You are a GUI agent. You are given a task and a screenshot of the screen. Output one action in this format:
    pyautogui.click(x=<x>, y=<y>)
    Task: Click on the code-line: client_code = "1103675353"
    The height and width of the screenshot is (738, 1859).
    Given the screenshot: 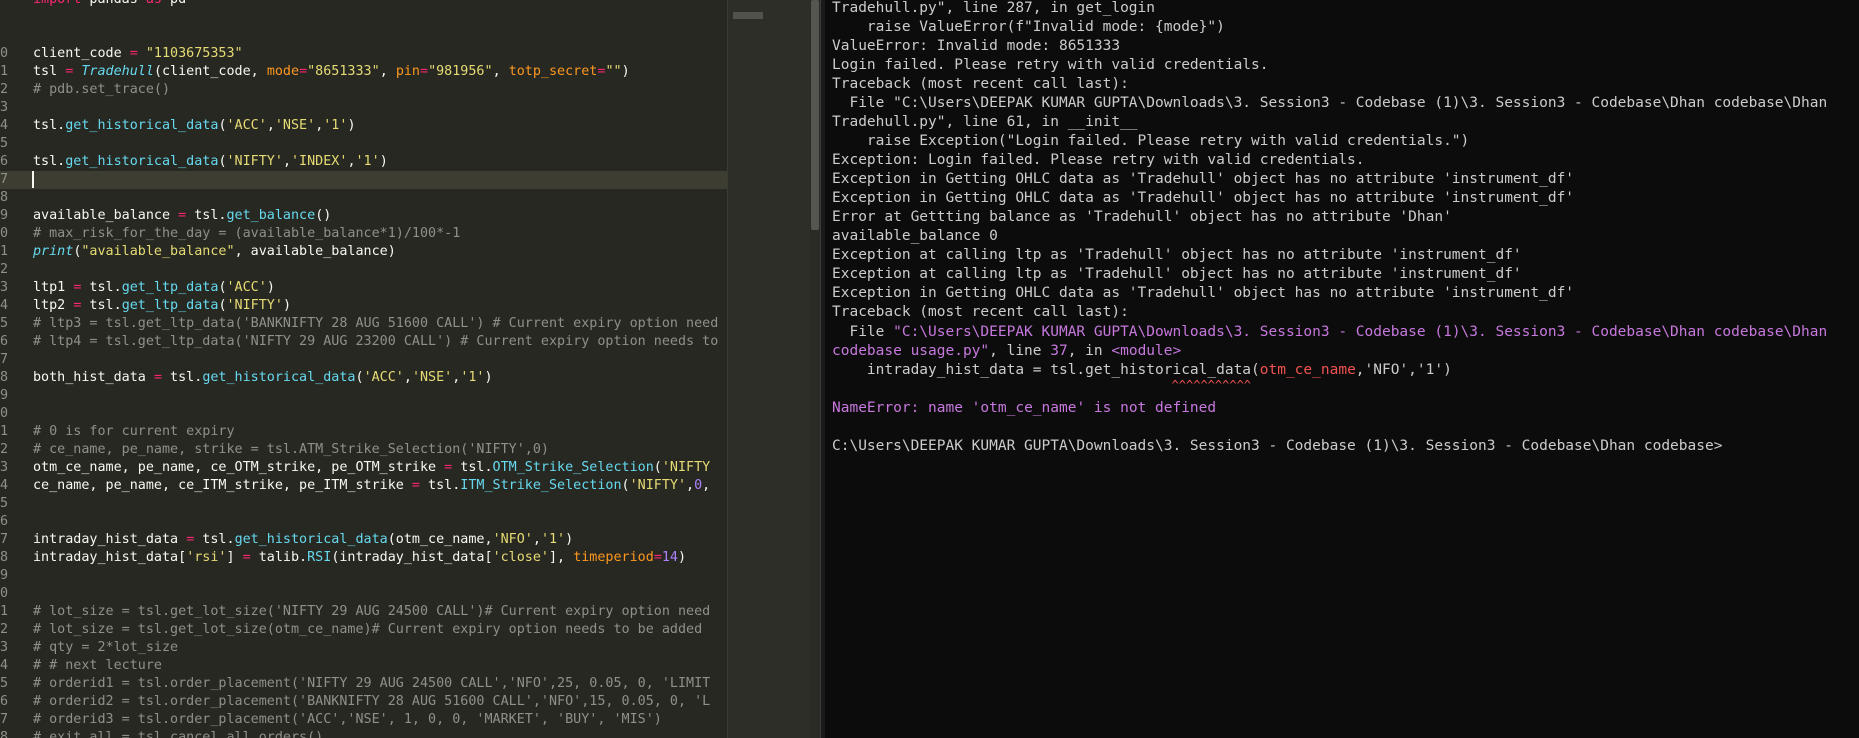 What is the action you would take?
    pyautogui.click(x=138, y=54)
    